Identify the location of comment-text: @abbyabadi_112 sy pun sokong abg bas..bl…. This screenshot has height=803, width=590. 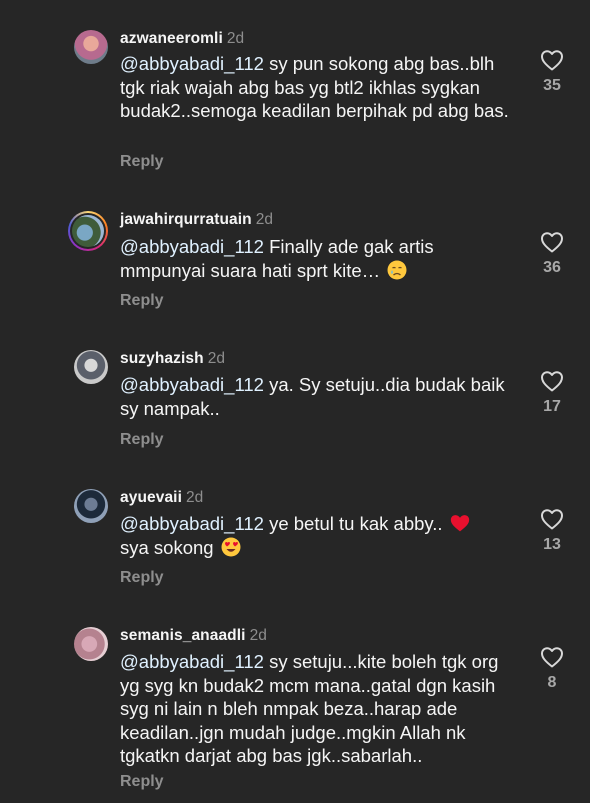
(314, 87).